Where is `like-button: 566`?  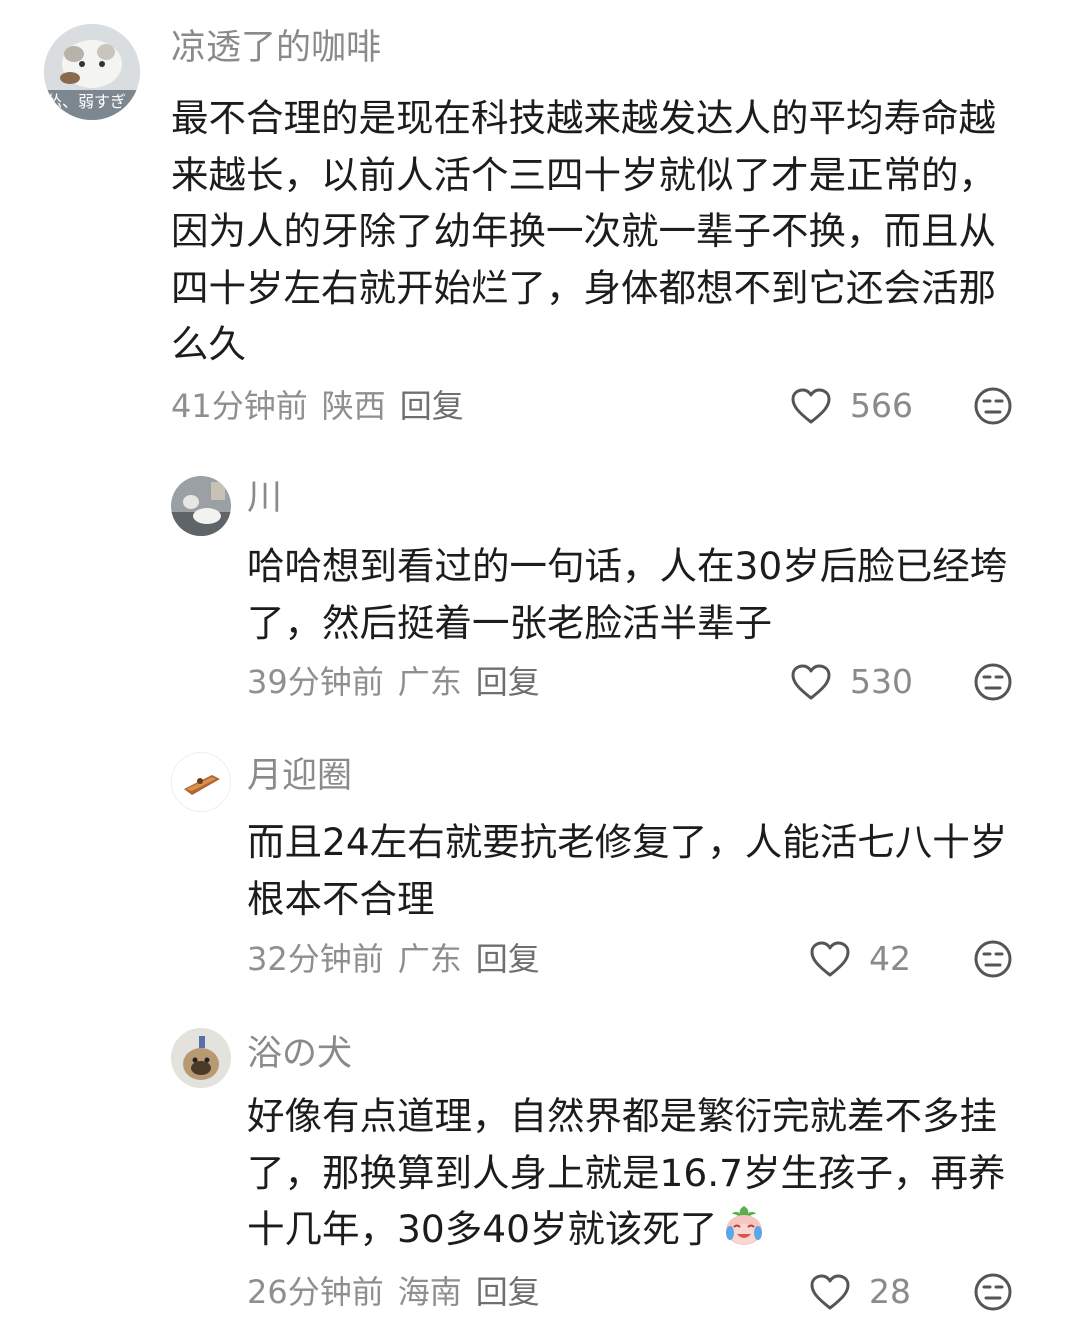 like-button: 566 is located at coordinates (851, 406).